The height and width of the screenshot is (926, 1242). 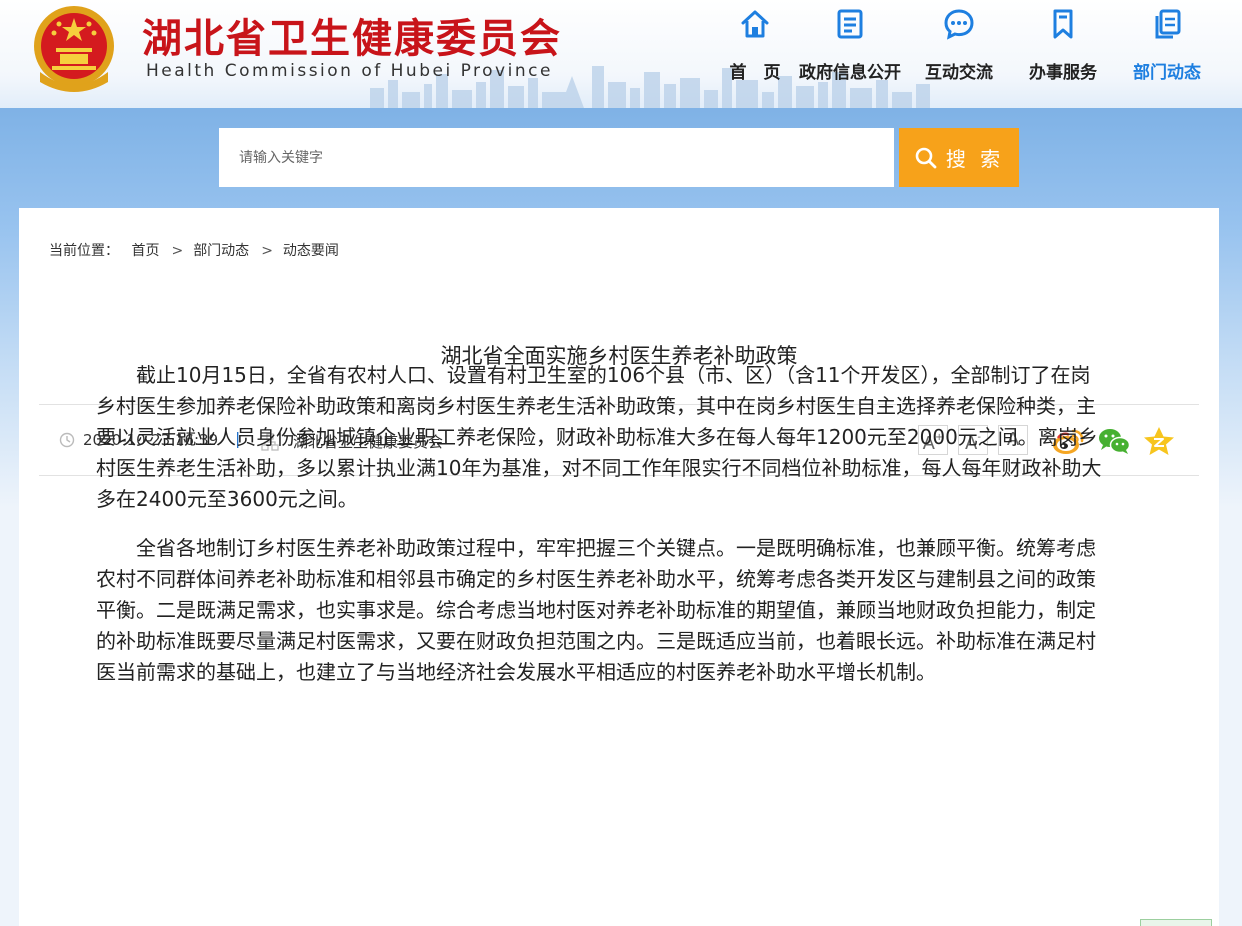 I want to click on home-icon, so click(x=755, y=24).